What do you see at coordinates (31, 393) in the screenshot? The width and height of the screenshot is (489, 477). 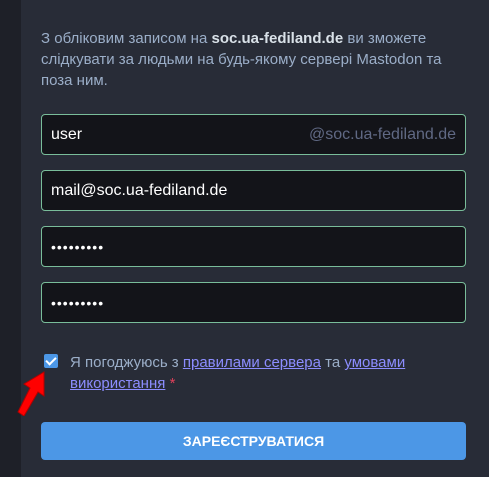 I see `annotation-arrow-icon` at bounding box center [31, 393].